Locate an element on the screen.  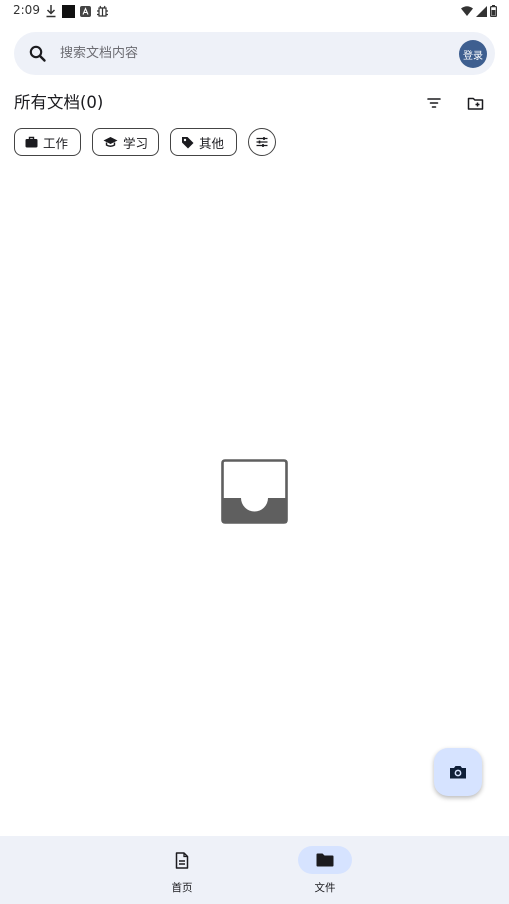
bottom-nav: 首页 文件 is located at coordinates (254, 870).